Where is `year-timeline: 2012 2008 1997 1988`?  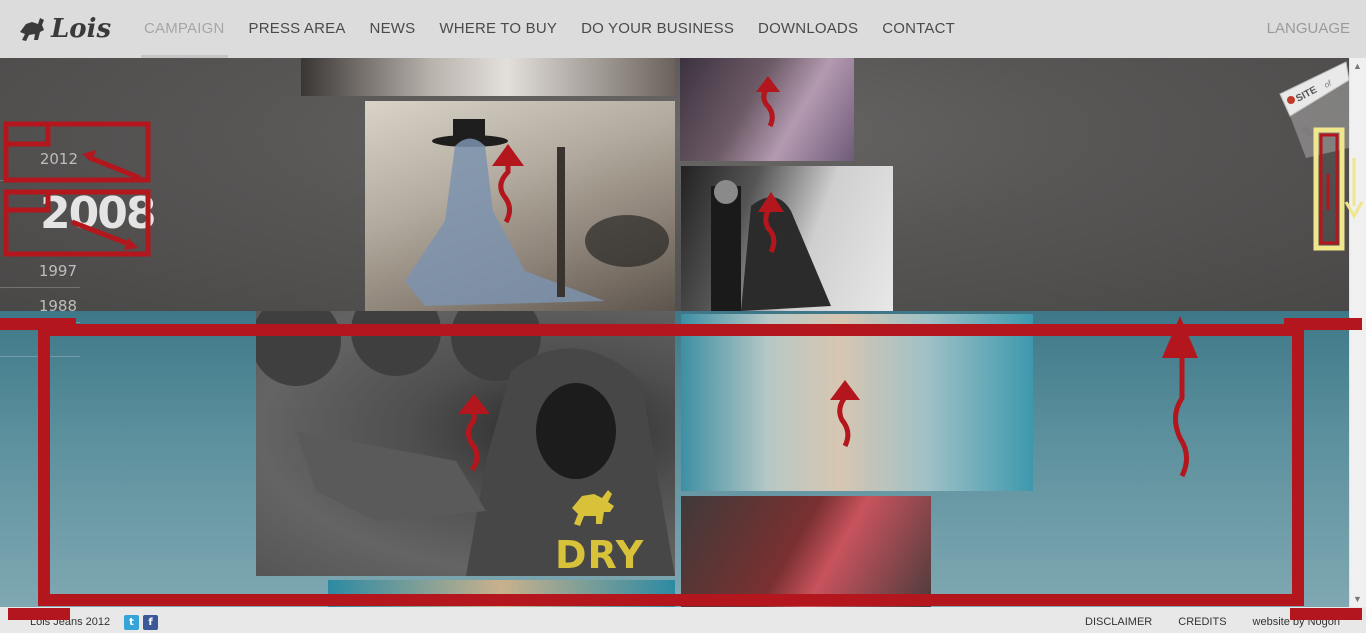 year-timeline: 2012 2008 1997 1988 is located at coordinates (78, 208).